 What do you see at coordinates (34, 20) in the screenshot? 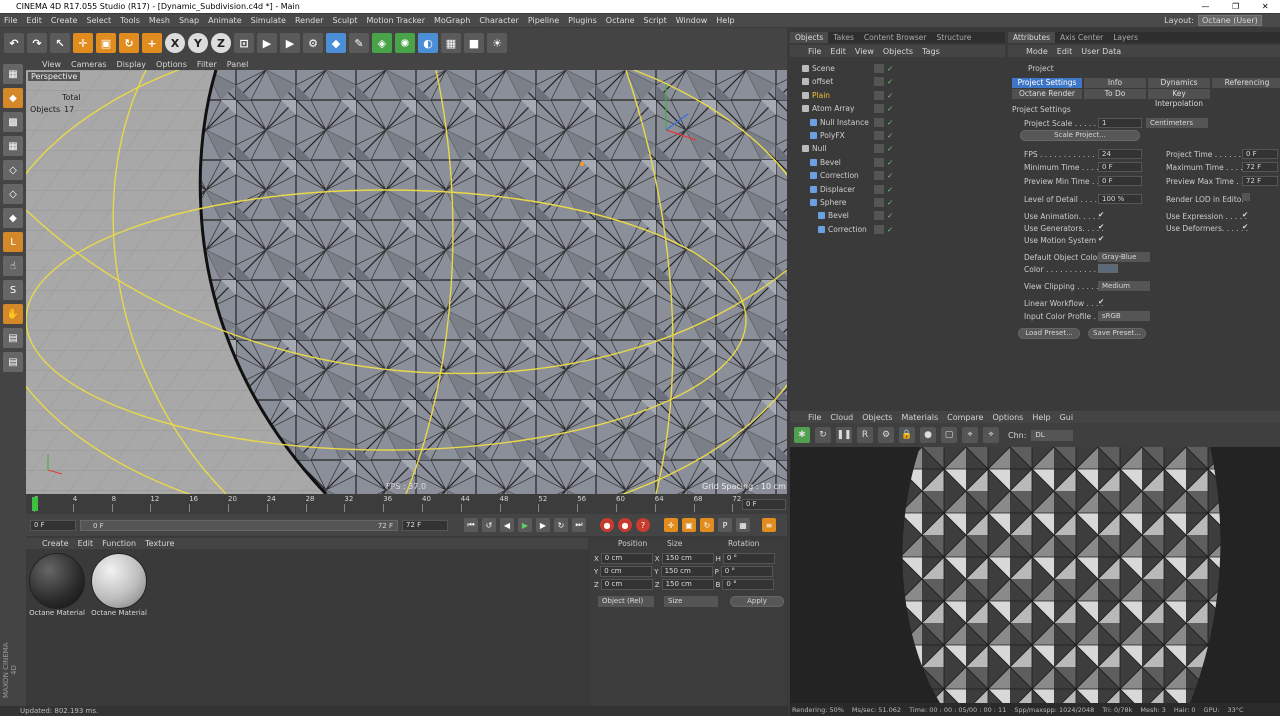
I see `menu-edit: Edit` at bounding box center [34, 20].